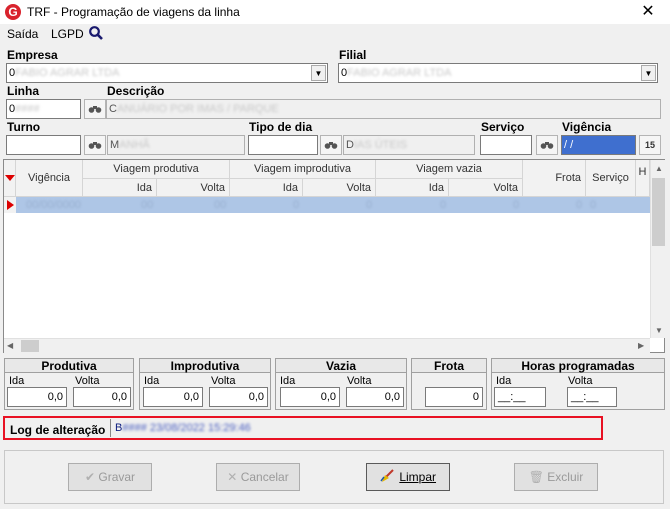  Describe the element at coordinates (353, 55) in the screenshot. I see `filial-label: Filial` at that location.